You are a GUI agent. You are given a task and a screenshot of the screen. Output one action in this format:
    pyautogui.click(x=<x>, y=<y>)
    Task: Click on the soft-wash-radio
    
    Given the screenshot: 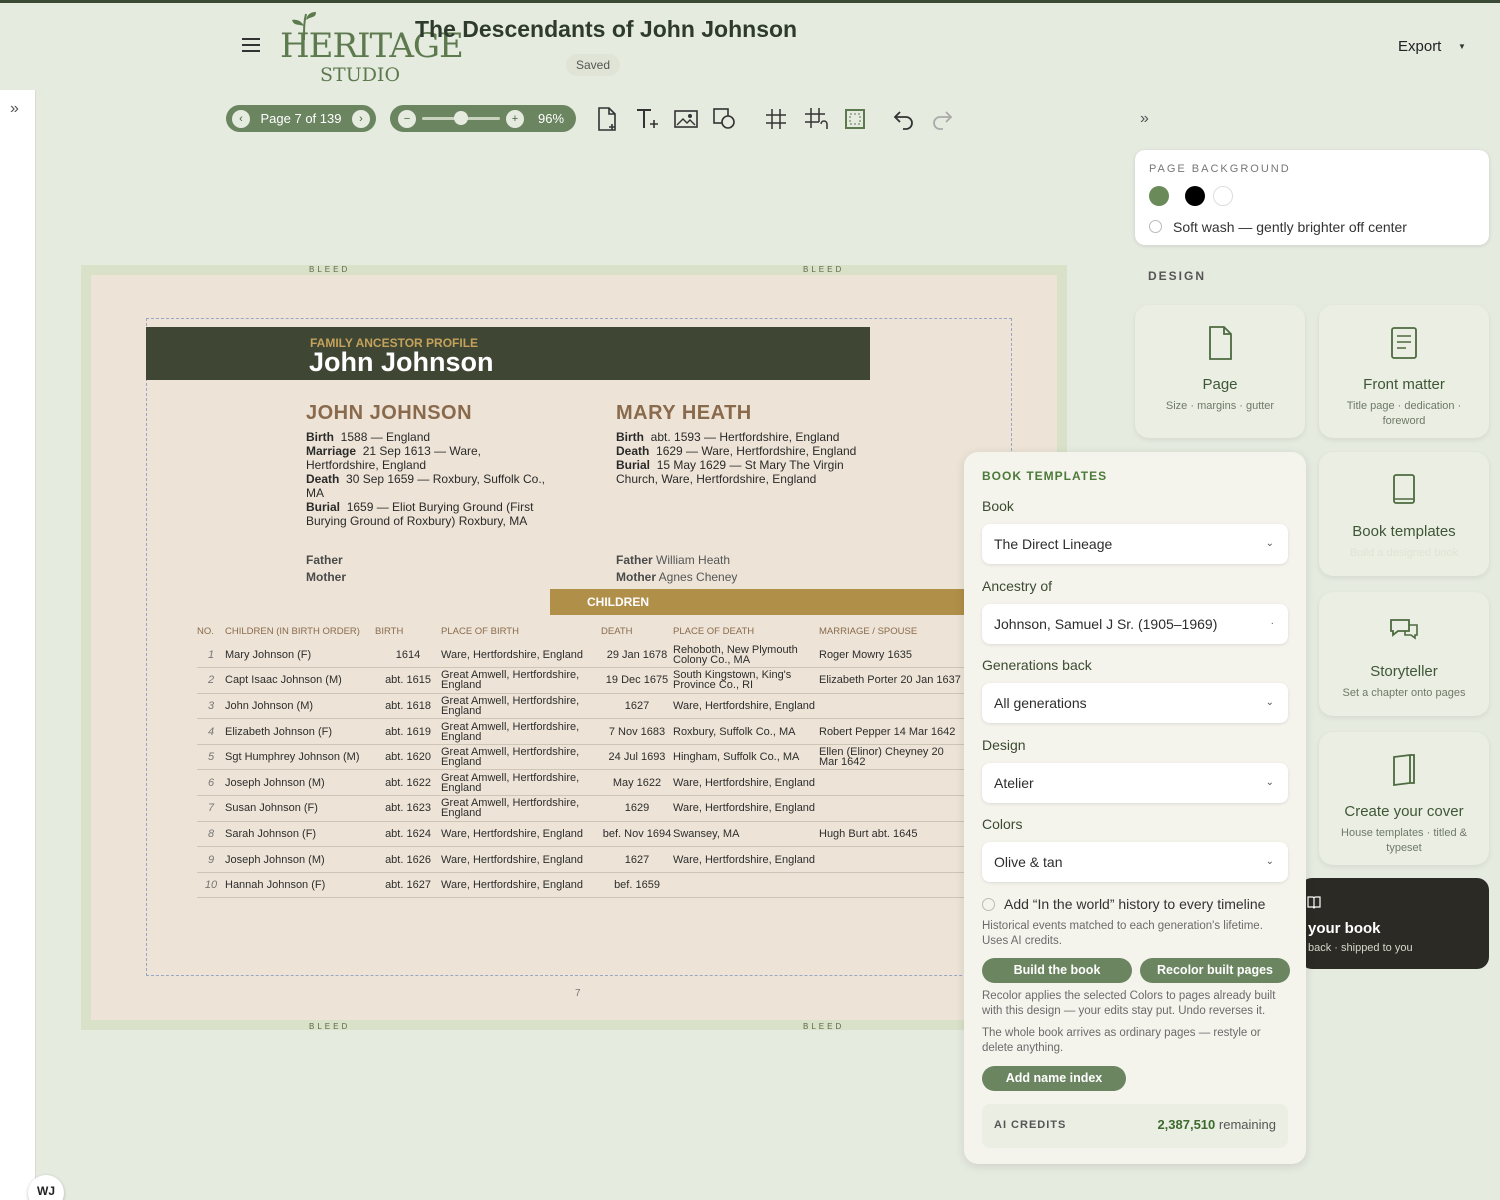 What is the action you would take?
    pyautogui.click(x=1155, y=226)
    